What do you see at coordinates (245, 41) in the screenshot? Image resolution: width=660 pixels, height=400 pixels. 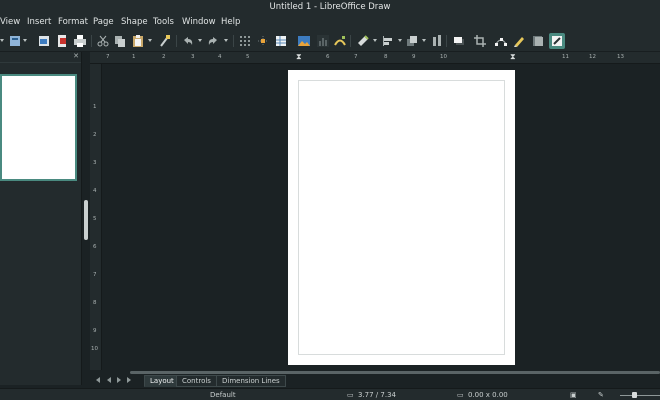 I see `grid-icon` at bounding box center [245, 41].